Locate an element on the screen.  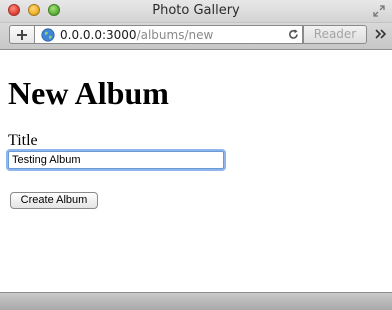
status-bar is located at coordinates (196, 301).